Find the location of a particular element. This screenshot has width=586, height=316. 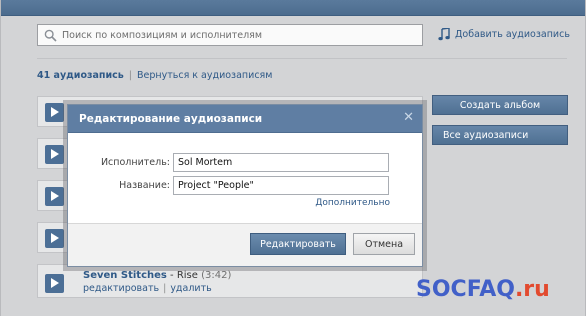

track-artist: Seven Stitches is located at coordinates (125, 275).